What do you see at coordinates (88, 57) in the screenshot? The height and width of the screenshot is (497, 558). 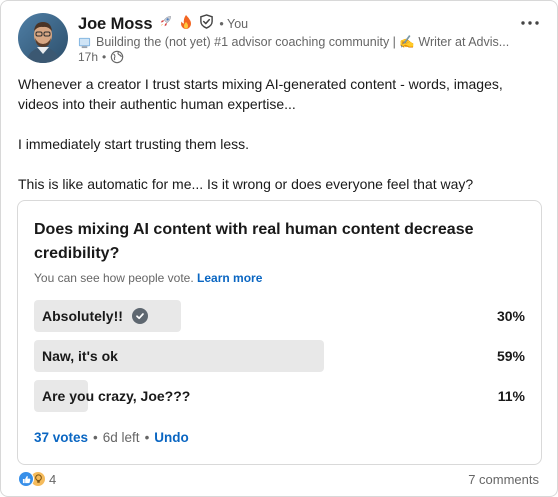 I see `post-time: 17h` at bounding box center [88, 57].